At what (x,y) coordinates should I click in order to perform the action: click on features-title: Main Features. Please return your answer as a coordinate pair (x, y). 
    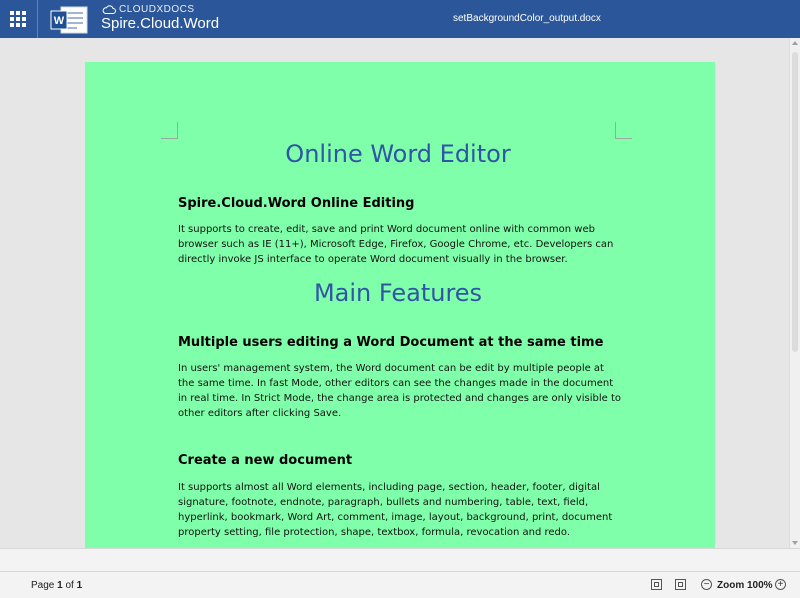
    Looking at the image, I should click on (398, 293).